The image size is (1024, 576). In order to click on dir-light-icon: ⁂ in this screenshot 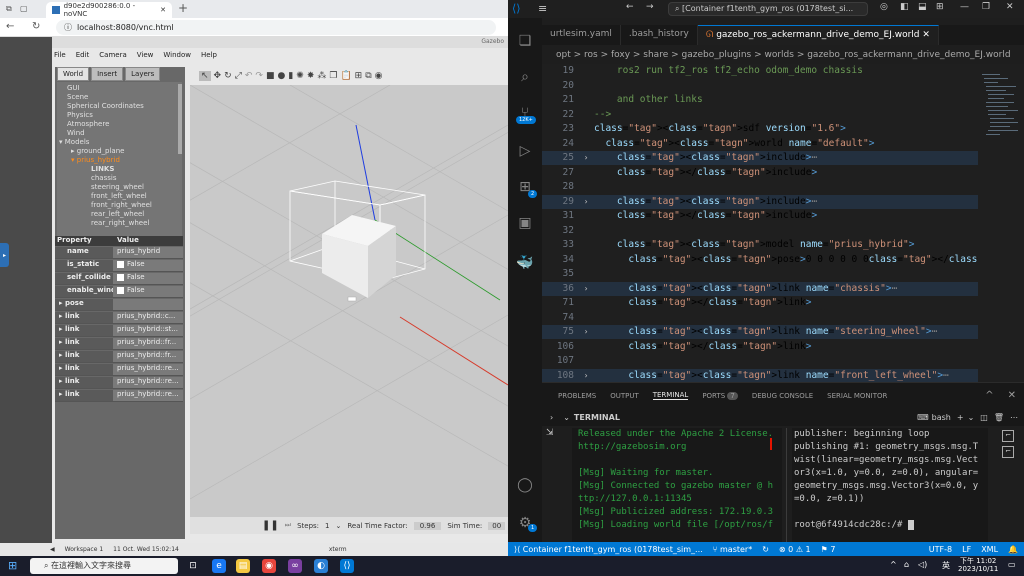, I will do `click(321, 76)`.